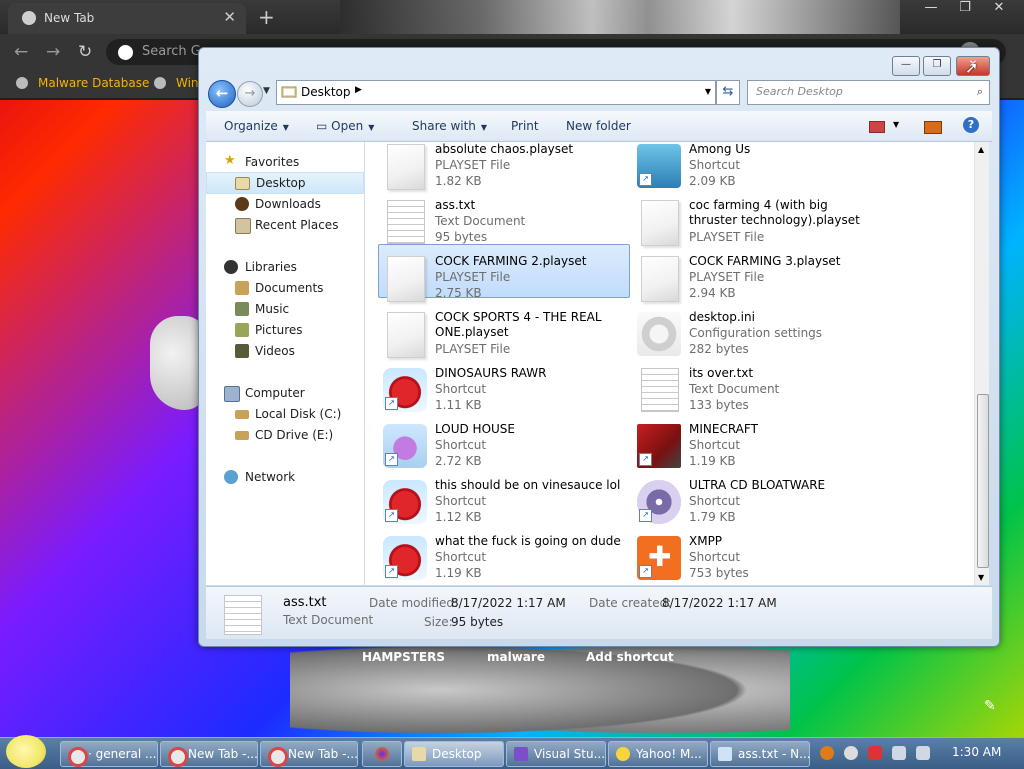  What do you see at coordinates (187, 83) in the screenshot?
I see `bookmark-win: Win` at bounding box center [187, 83].